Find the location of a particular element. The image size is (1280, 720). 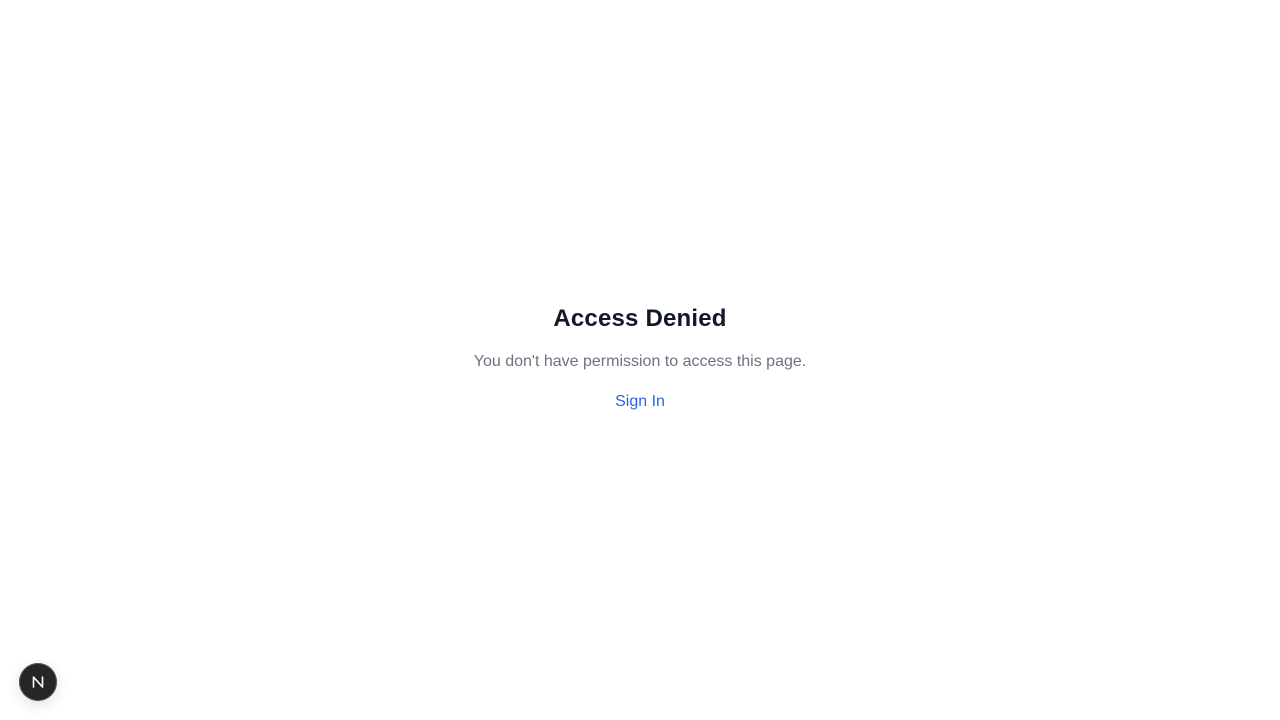

nextjs-logo-icon is located at coordinates (38, 682).